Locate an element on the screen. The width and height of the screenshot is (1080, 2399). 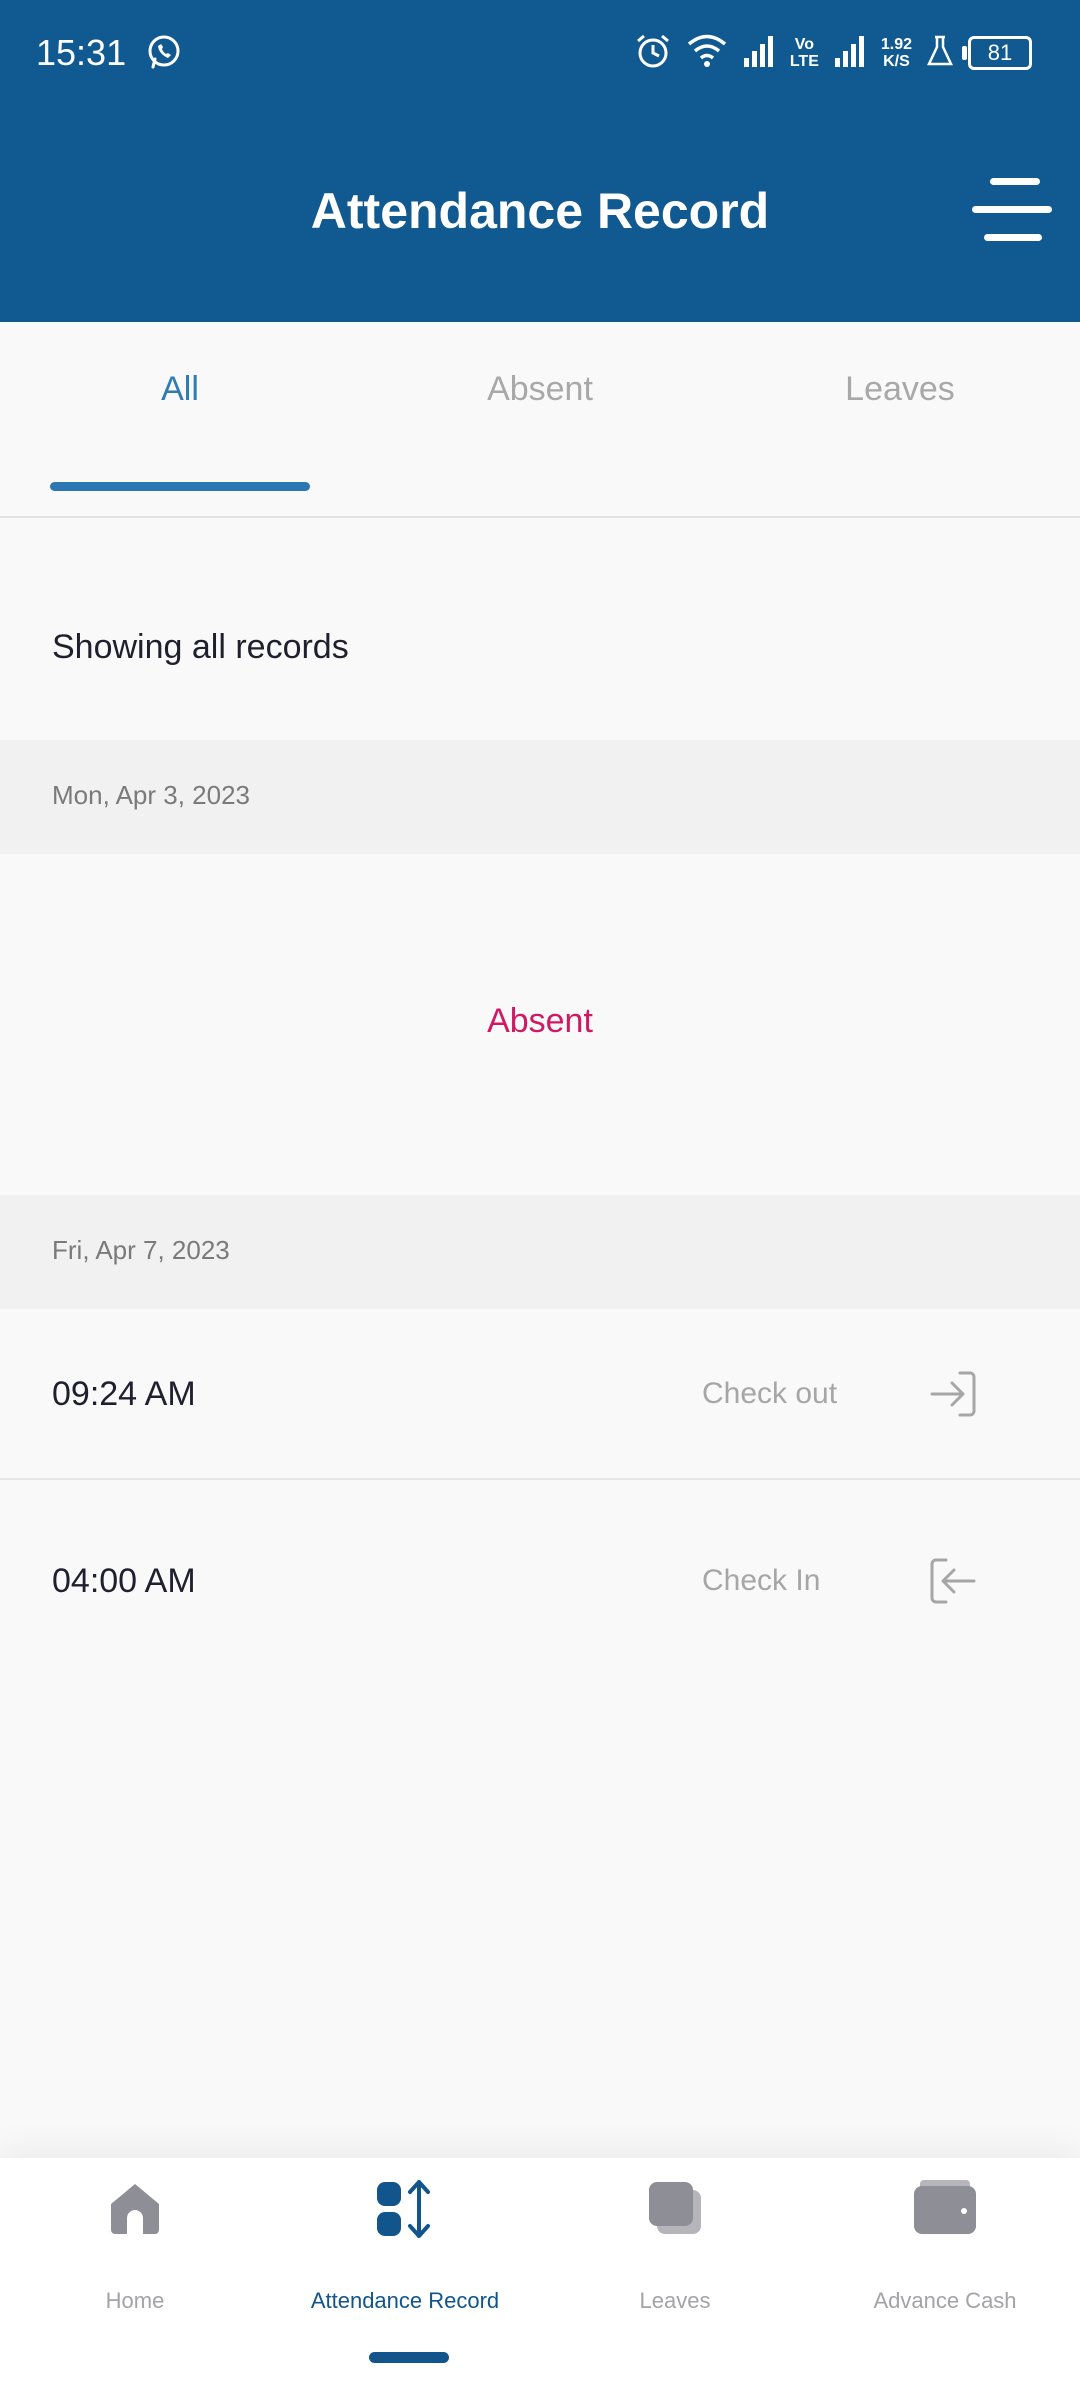
nav-leaves: Leaves is located at coordinates (675, 2278).